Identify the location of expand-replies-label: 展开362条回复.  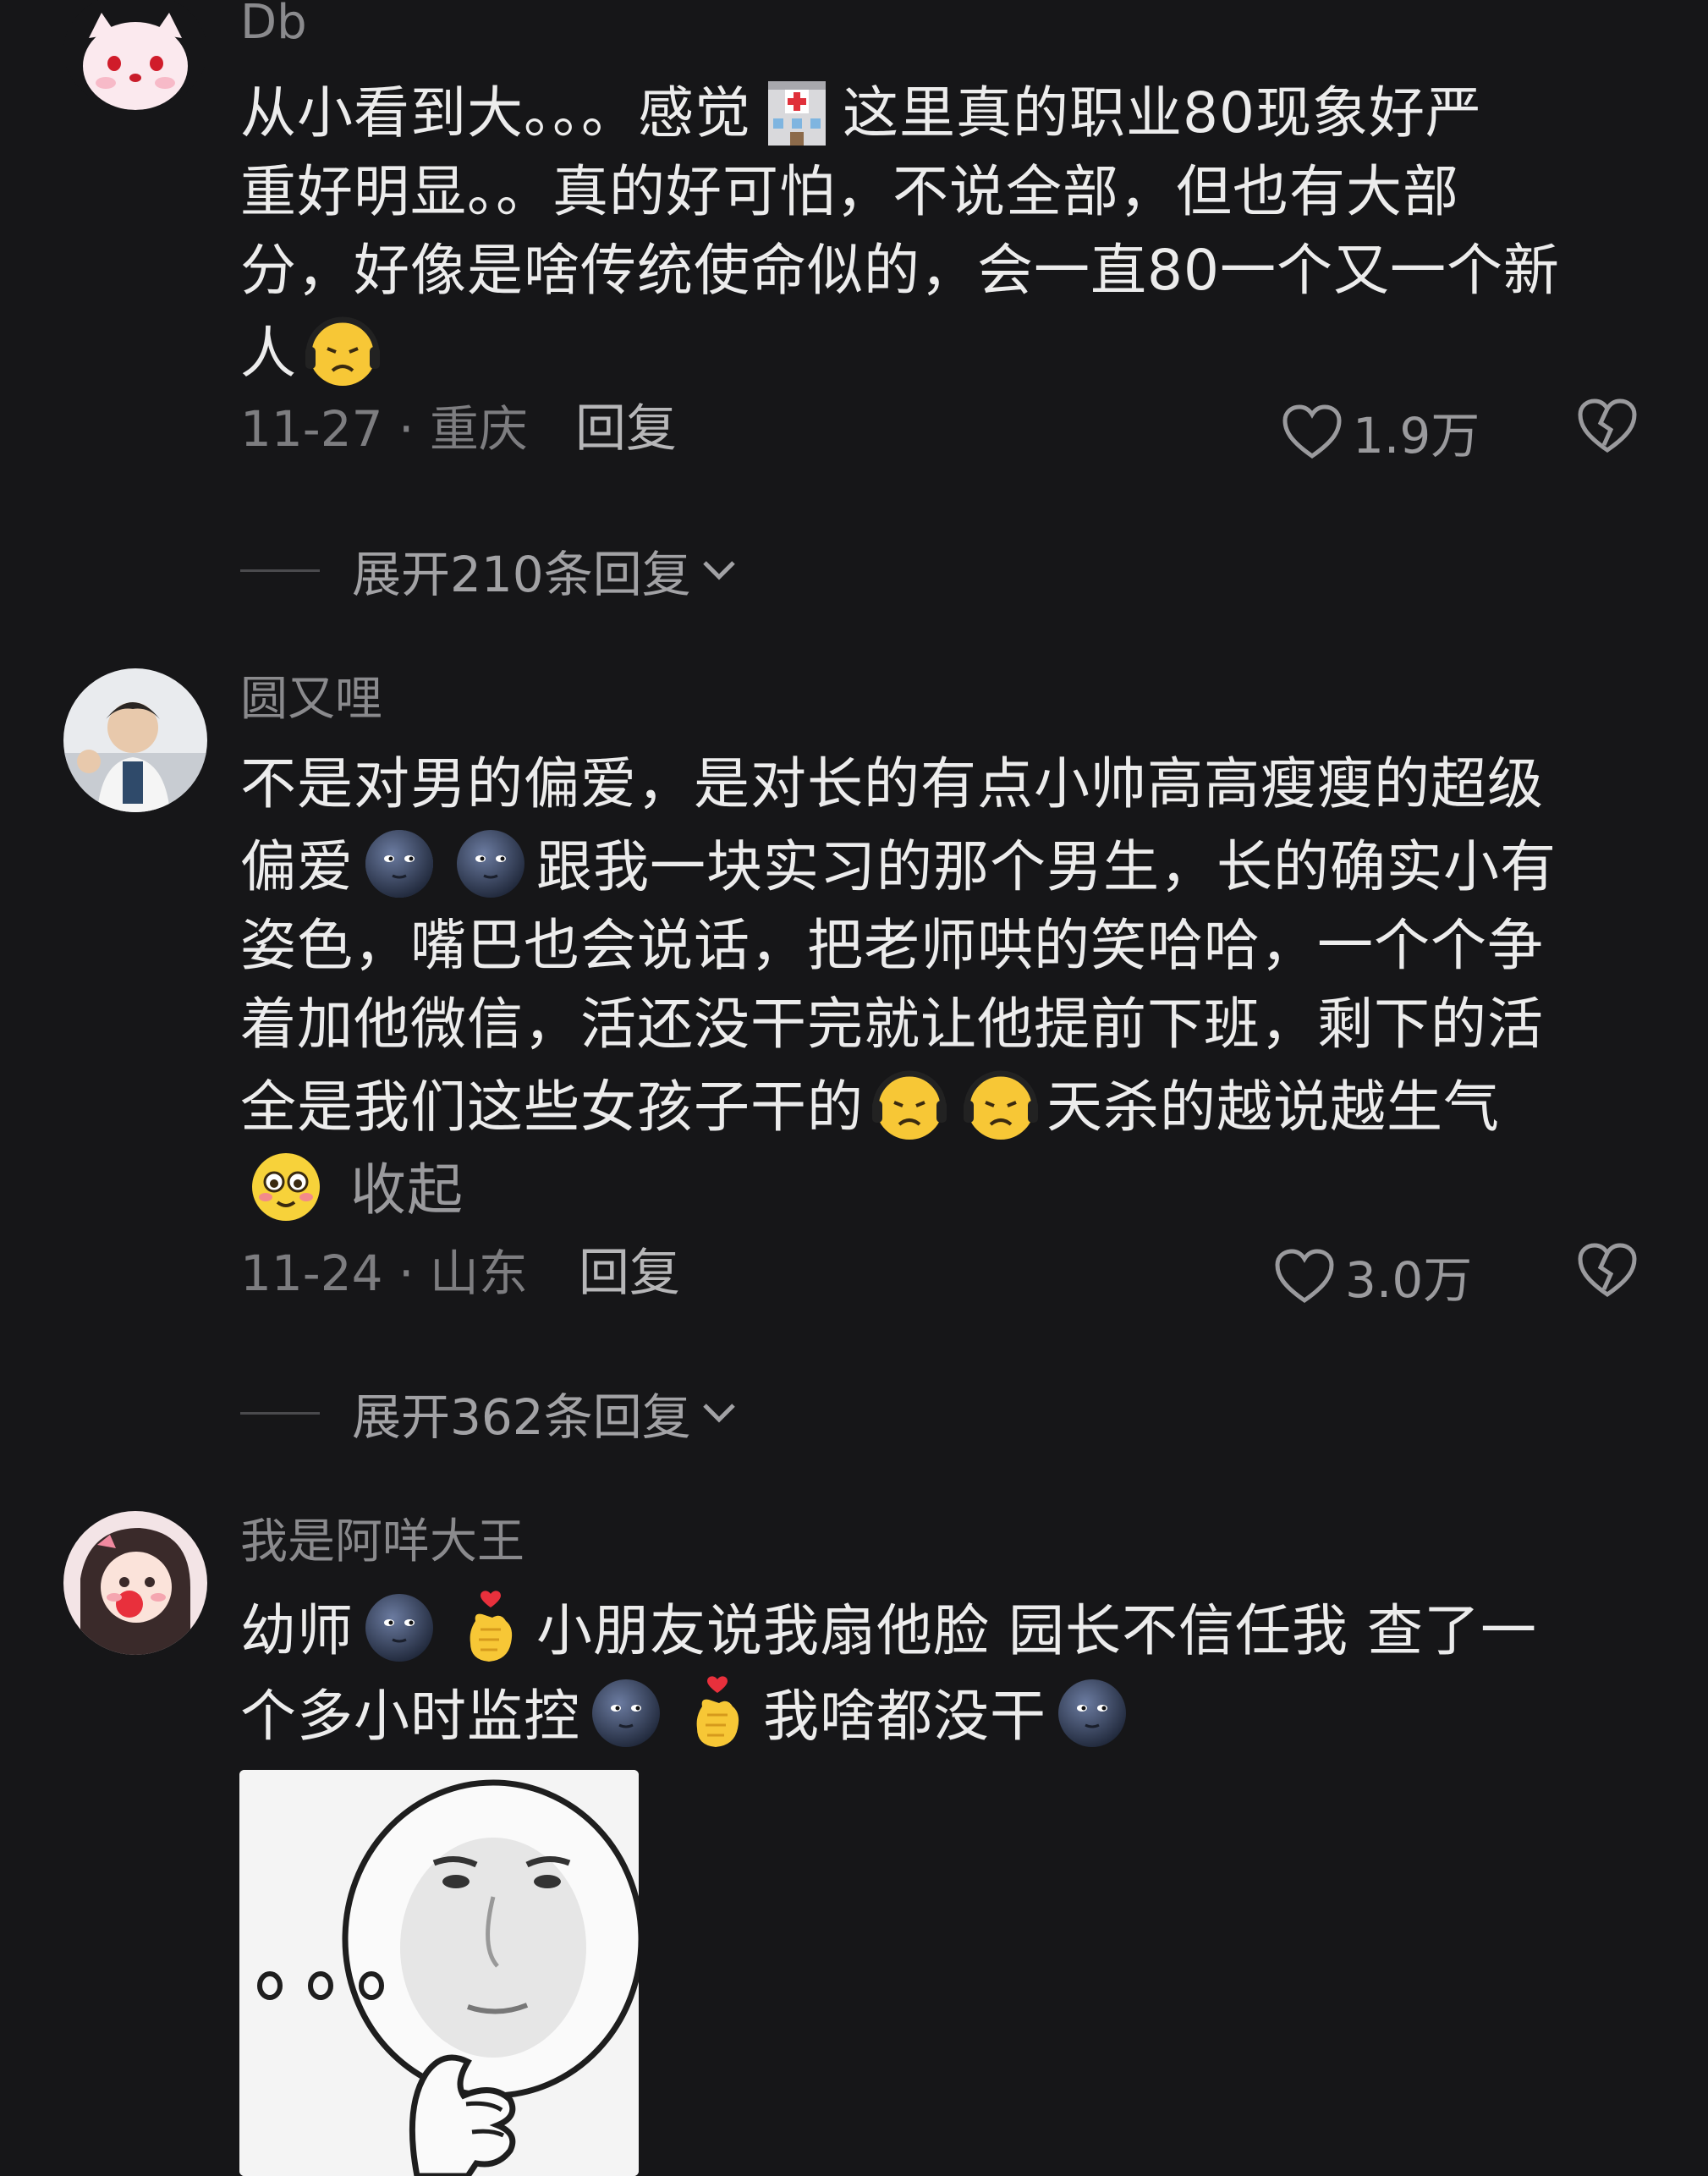
(521, 1417).